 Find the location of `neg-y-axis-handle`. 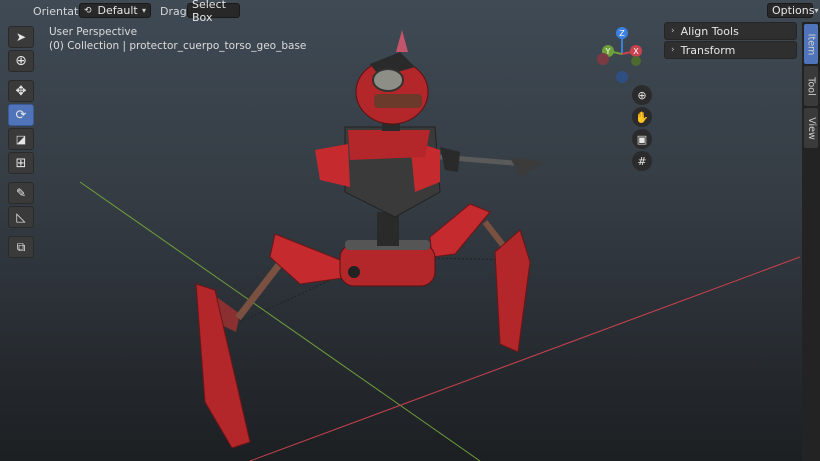

neg-y-axis-handle is located at coordinates (636, 61).